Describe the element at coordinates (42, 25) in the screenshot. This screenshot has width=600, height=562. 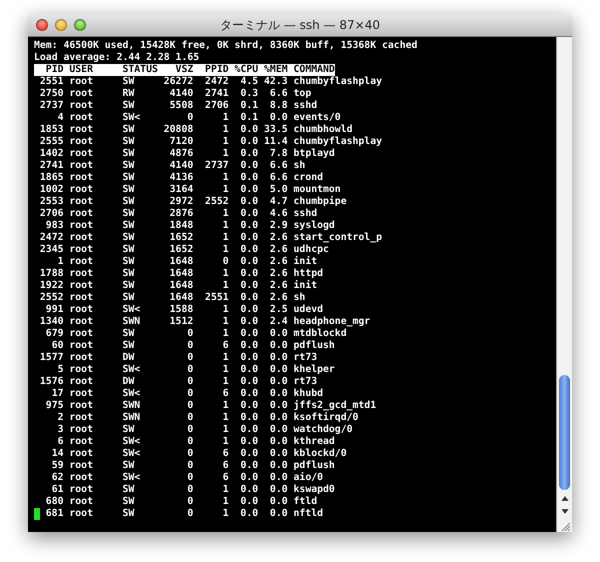
I see `close-button` at that location.